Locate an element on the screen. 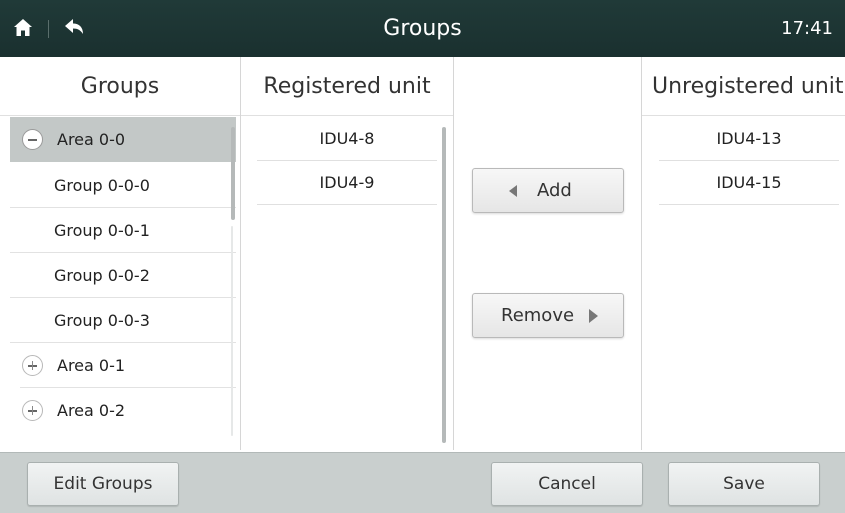 This screenshot has width=845, height=513. tree-item-label: Group 0-0-1 is located at coordinates (102, 230).